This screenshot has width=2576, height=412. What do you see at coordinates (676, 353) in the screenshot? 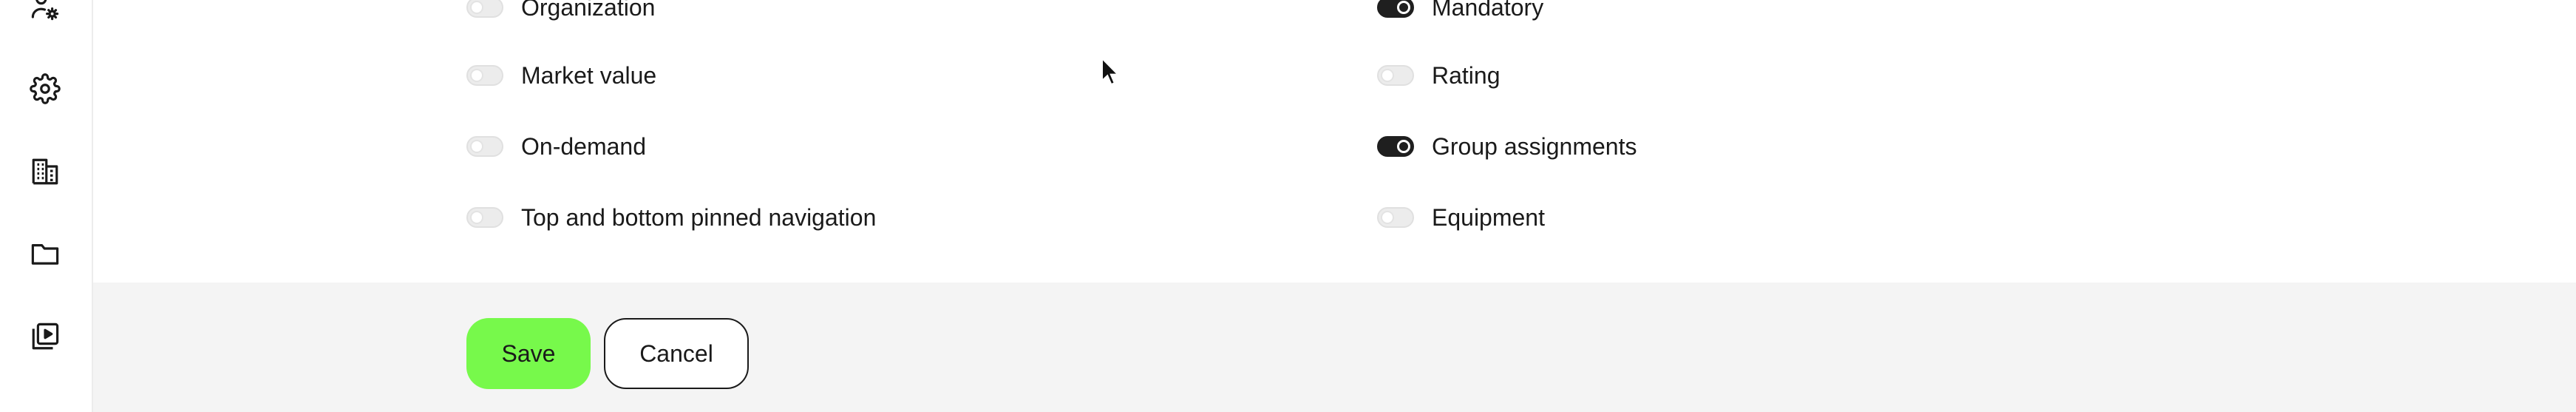
I see `cancel-button: Cancel` at bounding box center [676, 353].